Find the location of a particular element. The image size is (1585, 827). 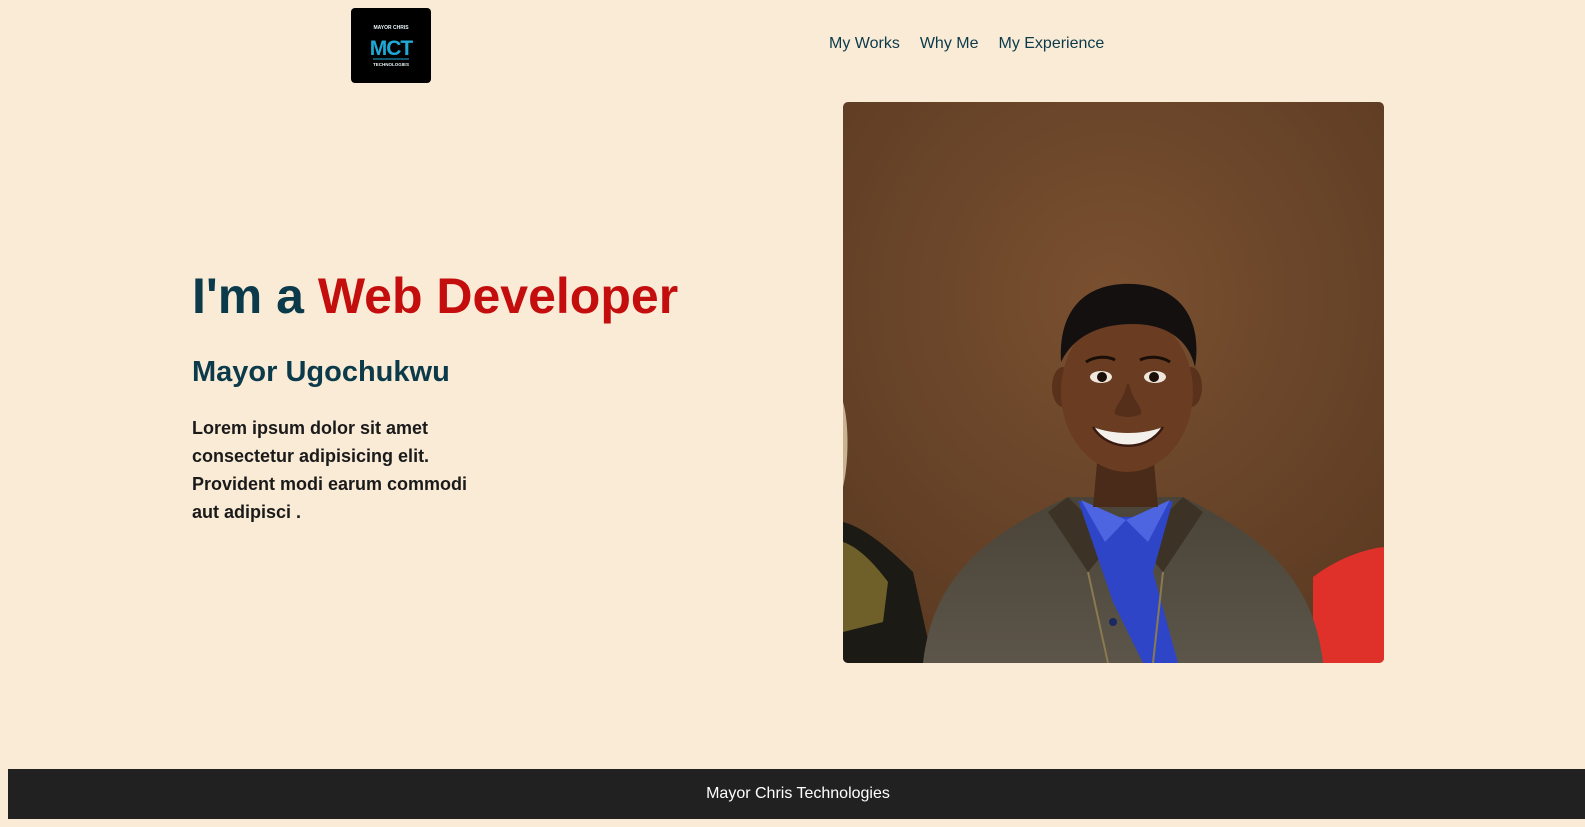

main-nav: My Works Why Me My Experience is located at coordinates (966, 44).